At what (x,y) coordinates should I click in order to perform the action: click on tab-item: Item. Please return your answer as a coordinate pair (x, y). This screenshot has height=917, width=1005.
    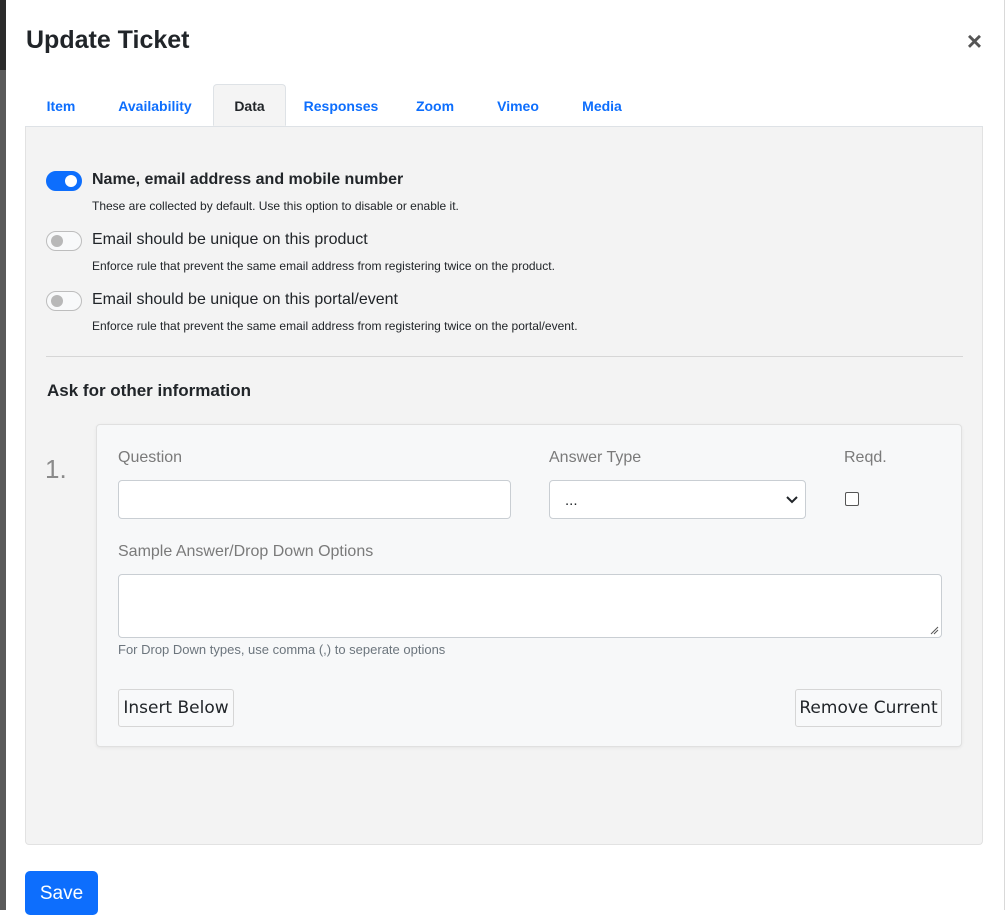
    Looking at the image, I should click on (61, 105).